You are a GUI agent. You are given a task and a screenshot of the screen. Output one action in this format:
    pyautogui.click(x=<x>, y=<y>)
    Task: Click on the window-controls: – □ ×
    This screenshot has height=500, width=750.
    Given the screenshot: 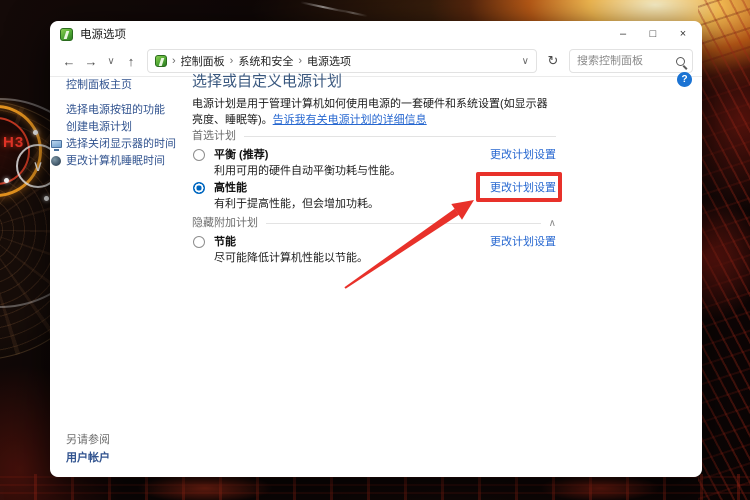 What is the action you would take?
    pyautogui.click(x=653, y=34)
    